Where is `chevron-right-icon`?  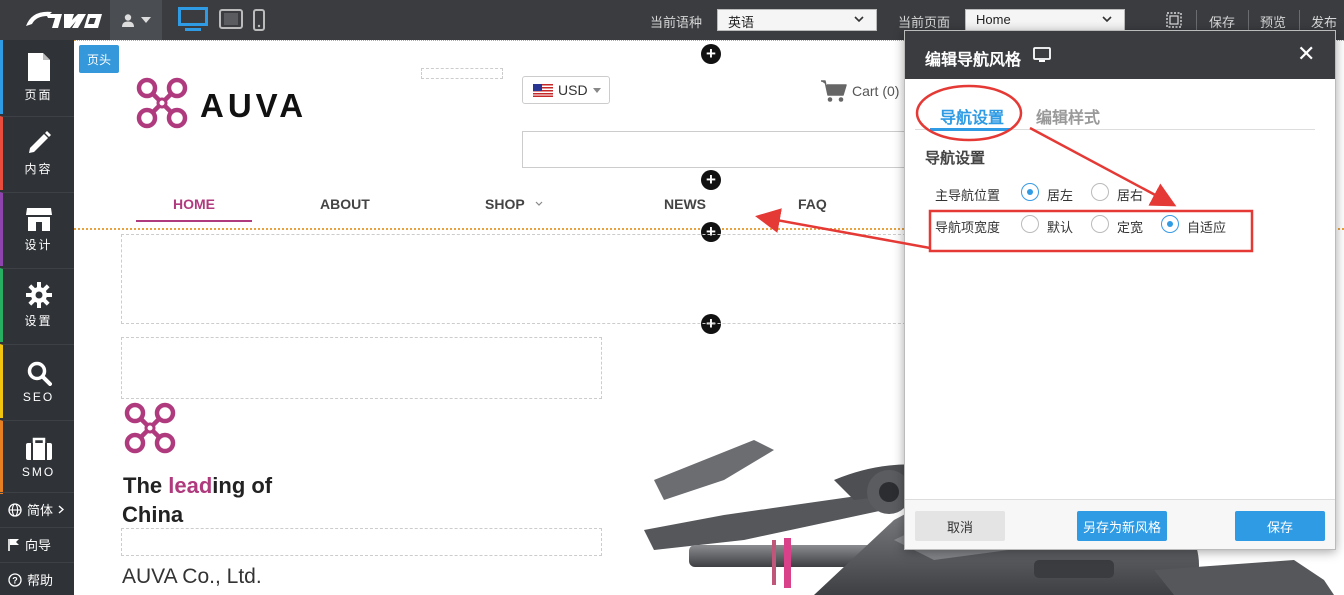
chevron-right-icon is located at coordinates (61, 509).